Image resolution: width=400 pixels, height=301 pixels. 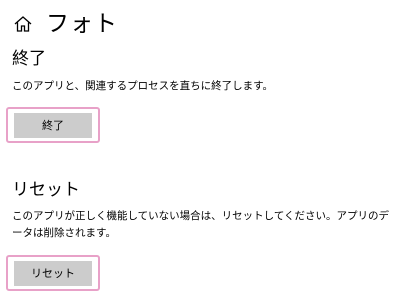 I want to click on home-icon, so click(x=23, y=24).